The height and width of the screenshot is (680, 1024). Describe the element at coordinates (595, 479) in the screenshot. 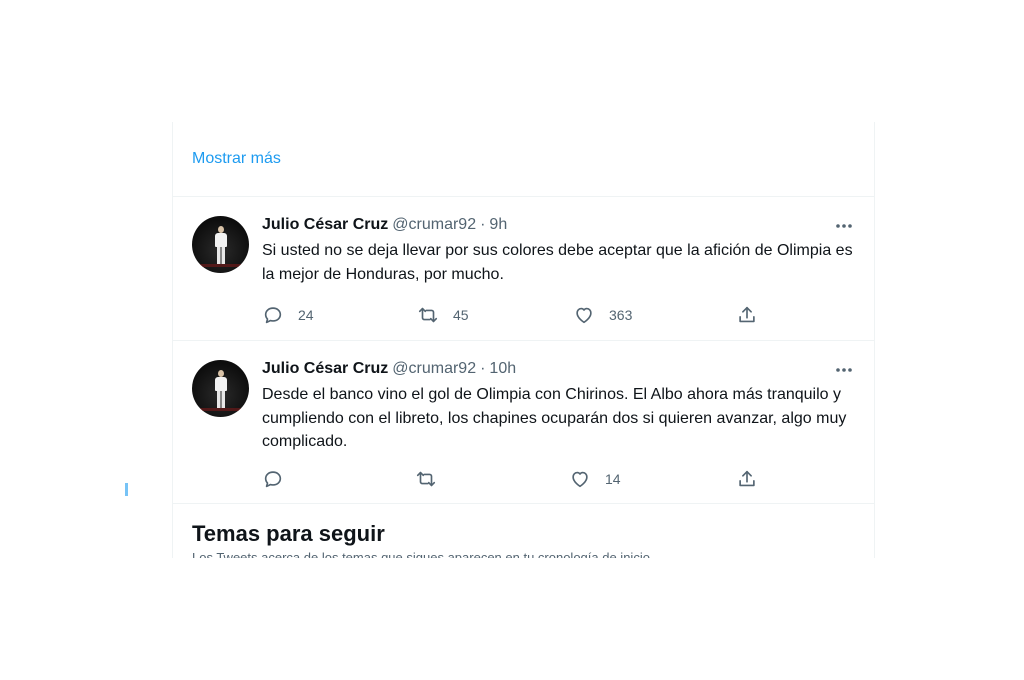

I see `like-button: 14` at that location.